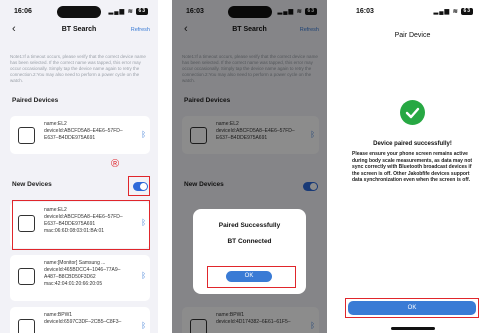  What do you see at coordinates (73, 284) in the screenshot?
I see `device-mac: mac:42:04:01:20:66:20:05` at bounding box center [73, 284].